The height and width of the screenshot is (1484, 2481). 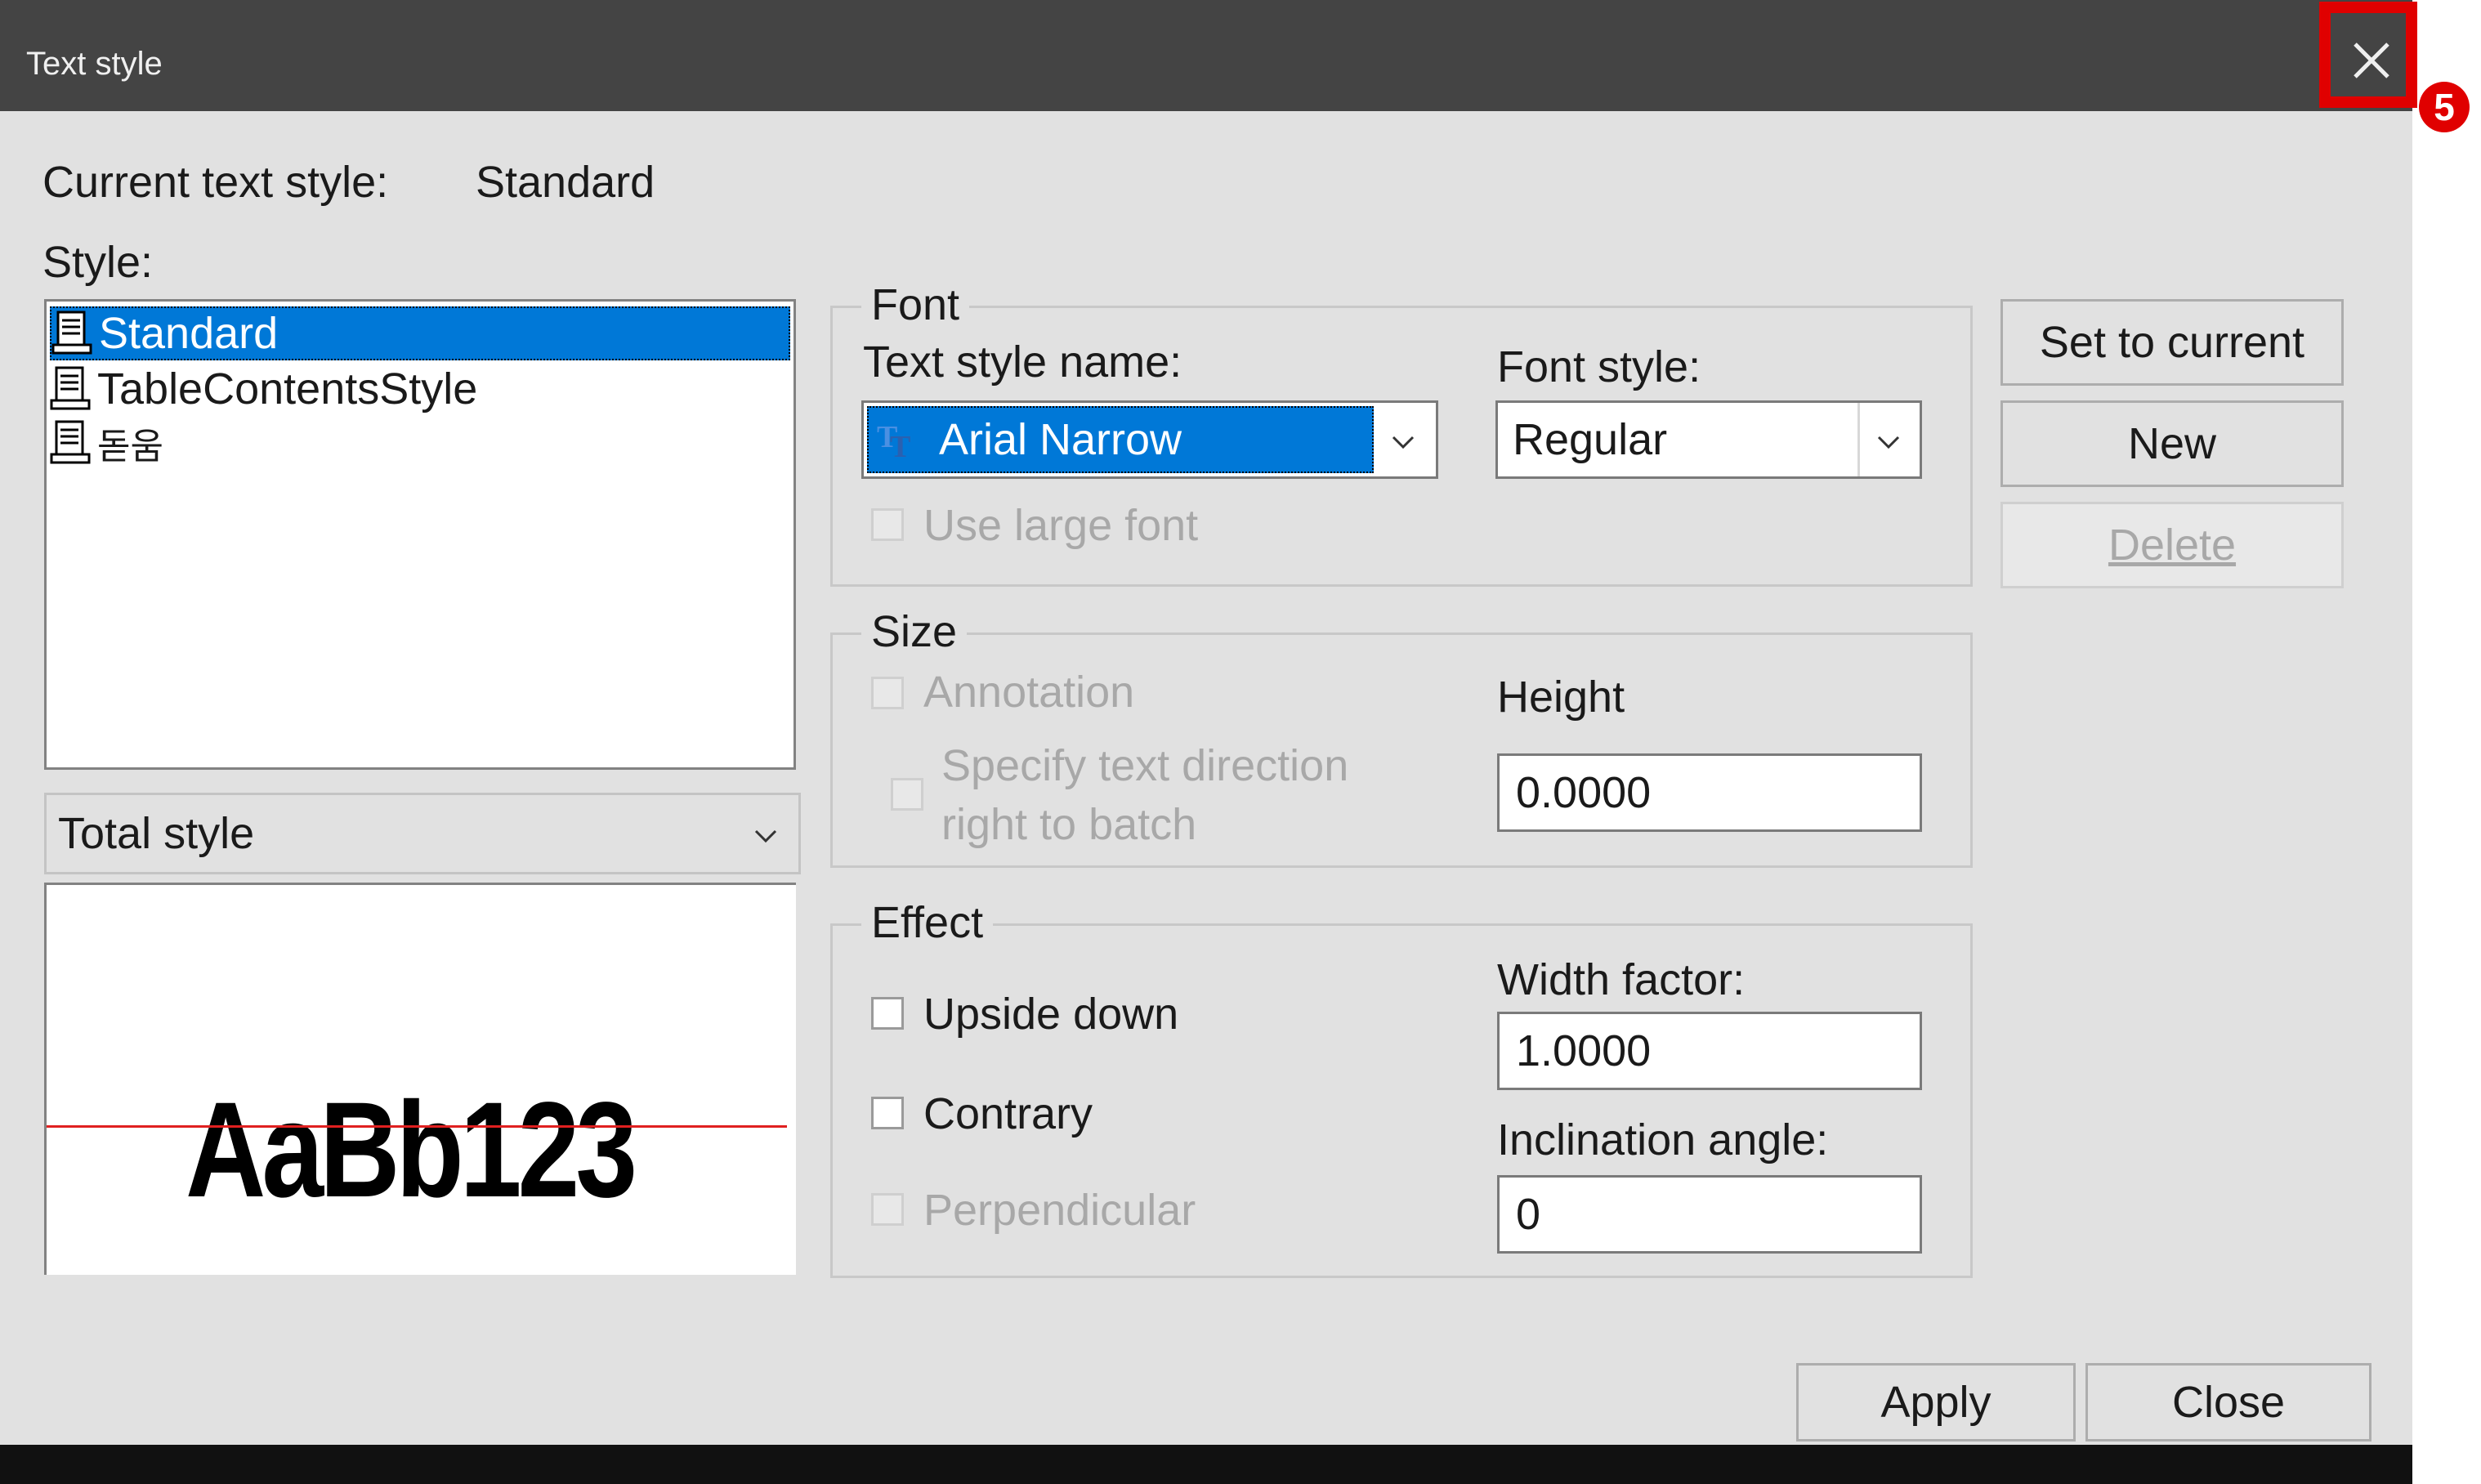 What do you see at coordinates (215, 182) in the screenshot?
I see `current-style-label: Current text style:` at bounding box center [215, 182].